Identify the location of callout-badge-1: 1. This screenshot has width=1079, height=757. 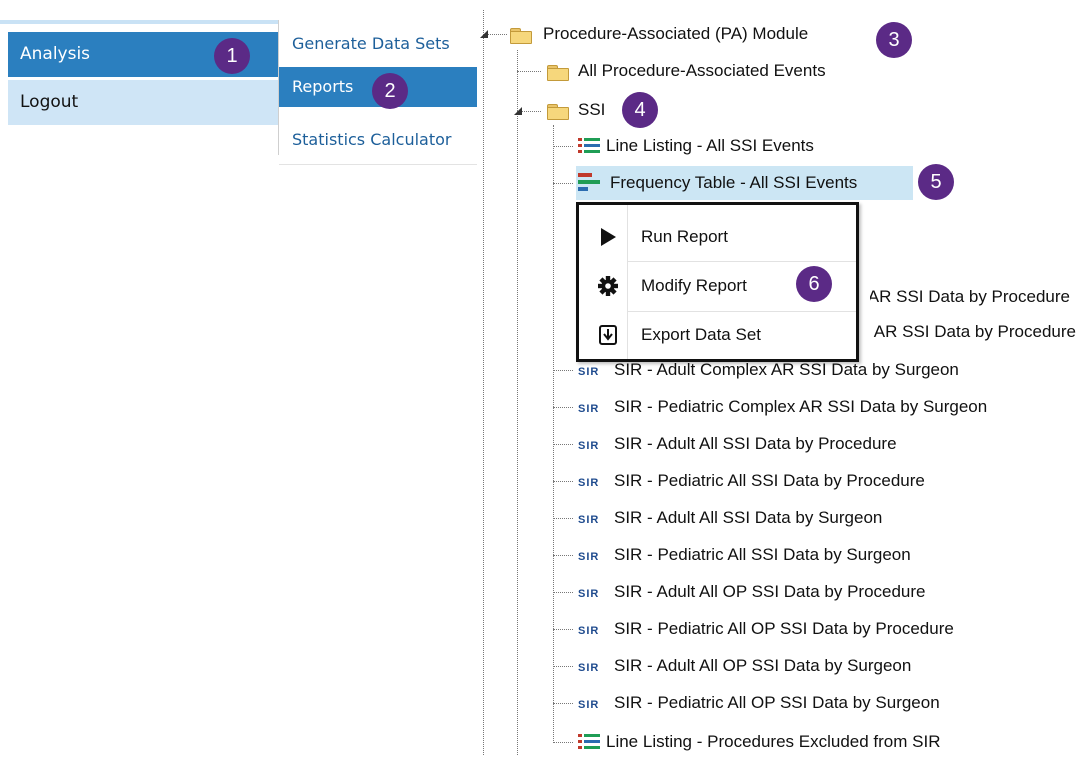
(232, 56).